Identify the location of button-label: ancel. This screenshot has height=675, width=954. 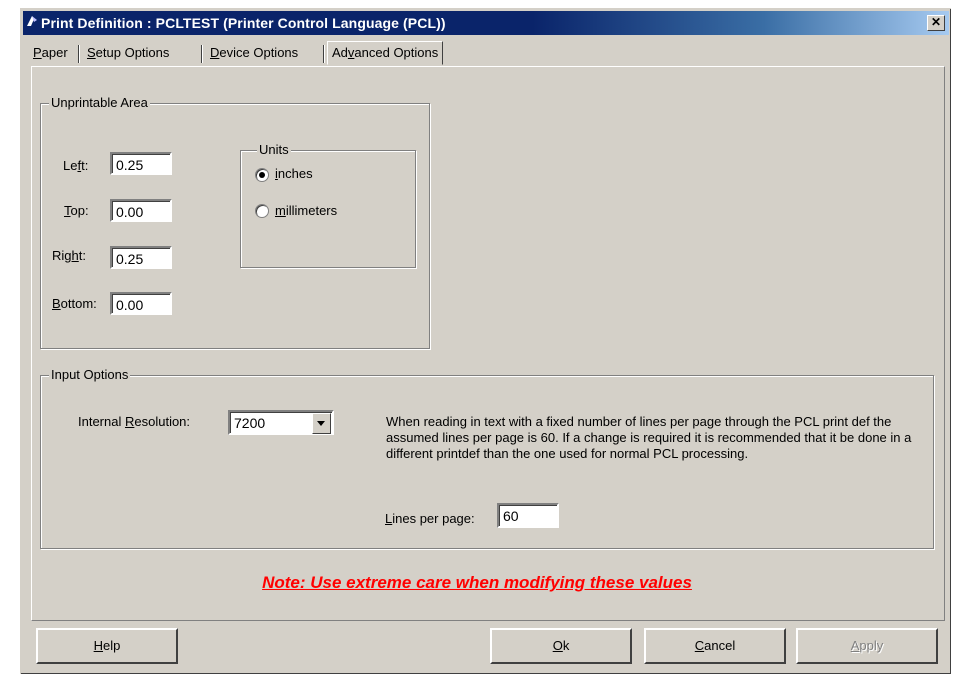
(720, 645).